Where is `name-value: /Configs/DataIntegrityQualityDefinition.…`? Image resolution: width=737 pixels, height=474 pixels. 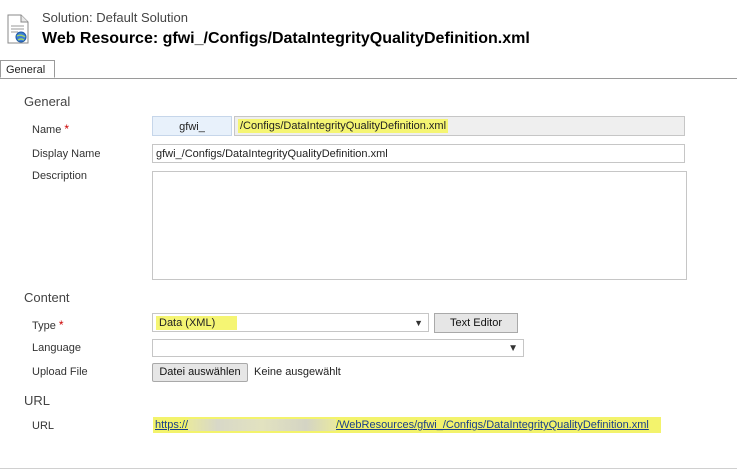
name-value: /Configs/DataIntegrityQualityDefinition.… is located at coordinates (343, 126).